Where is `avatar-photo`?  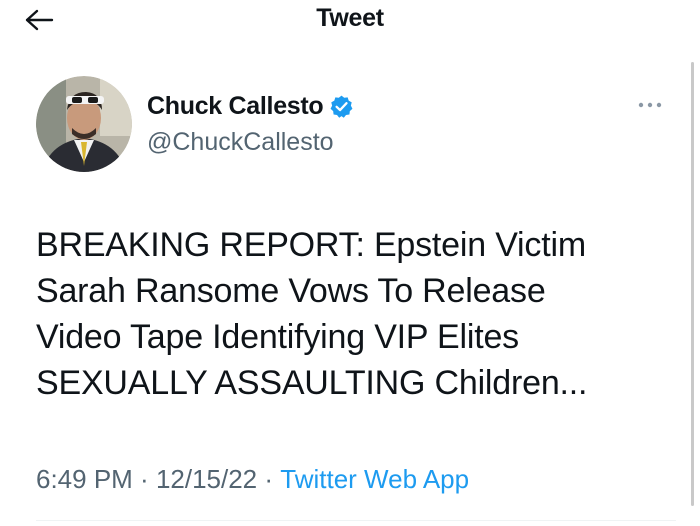 avatar-photo is located at coordinates (84, 124).